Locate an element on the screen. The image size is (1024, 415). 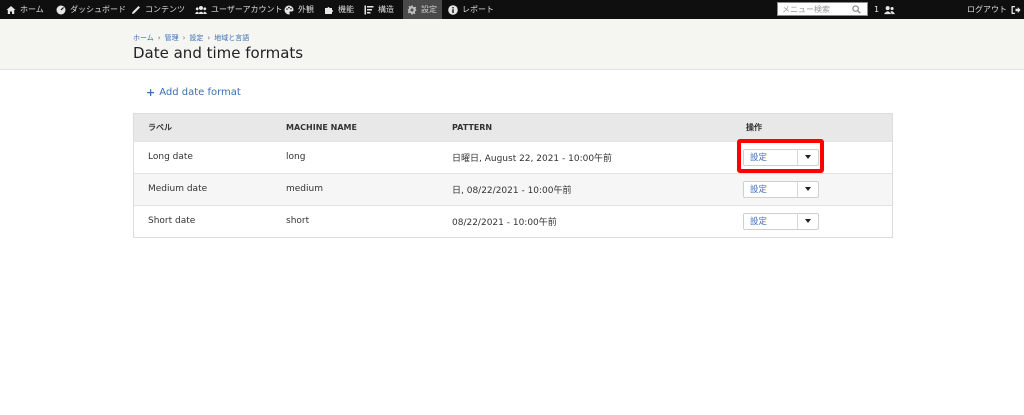
menu-search is located at coordinates (822, 9).